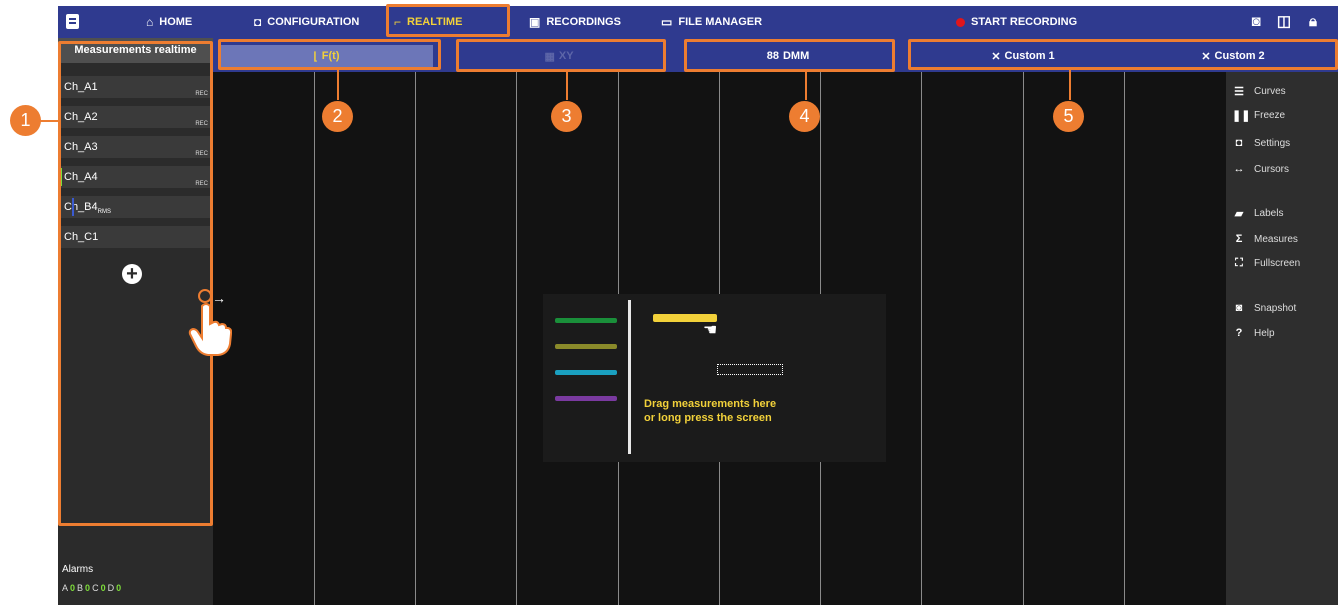 Image resolution: width=1338 pixels, height=605 pixels. I want to click on app-menu-icon, so click(72, 21).